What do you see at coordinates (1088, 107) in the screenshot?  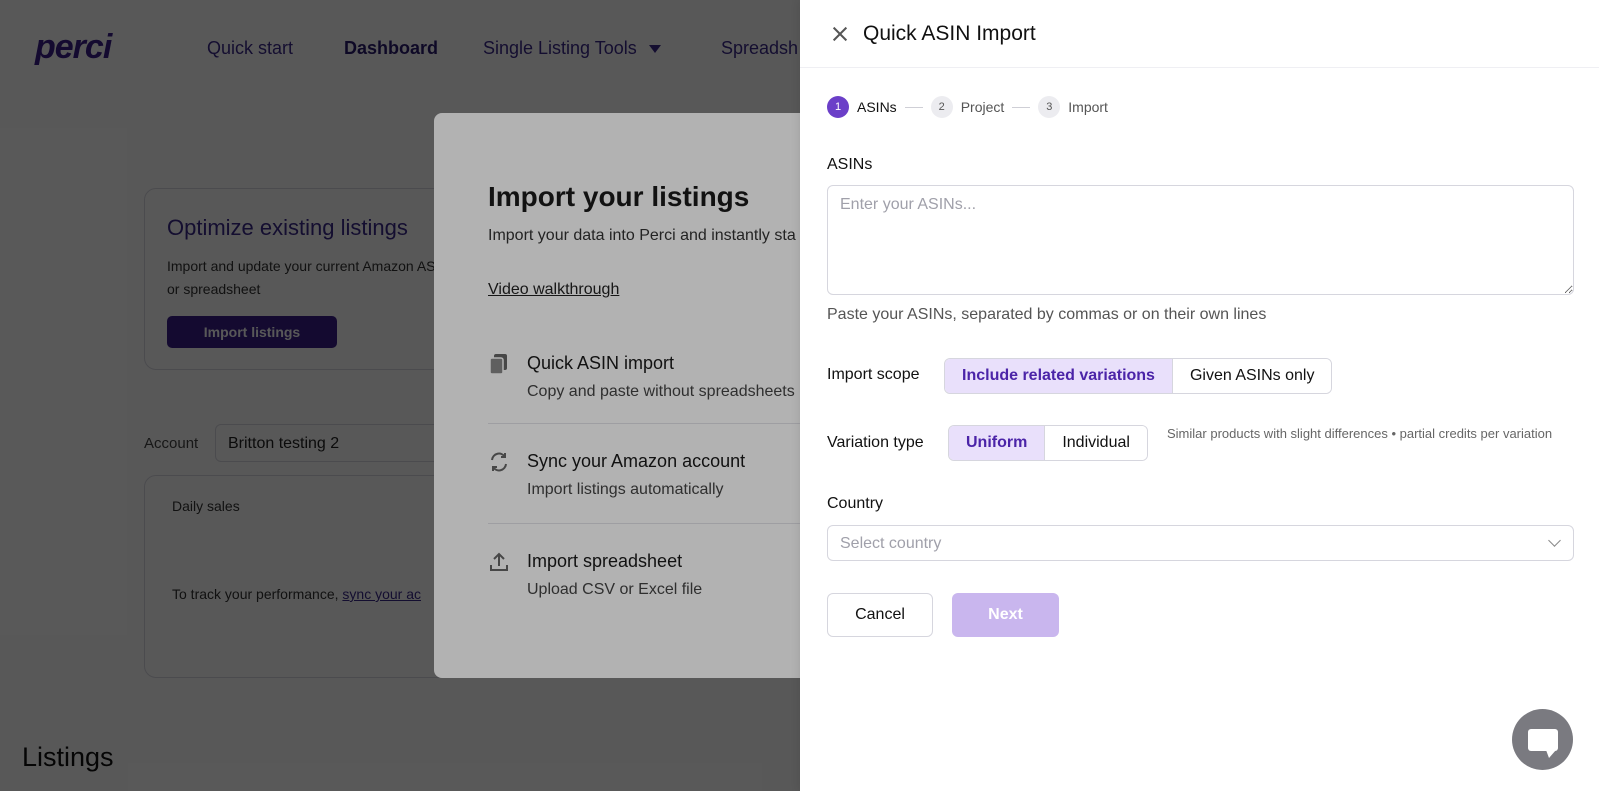 I see `step-label: Import` at bounding box center [1088, 107].